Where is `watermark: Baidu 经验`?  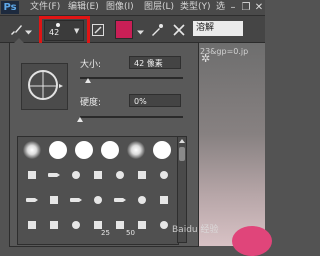
watermark: Baidu 经验 is located at coordinates (195, 230).